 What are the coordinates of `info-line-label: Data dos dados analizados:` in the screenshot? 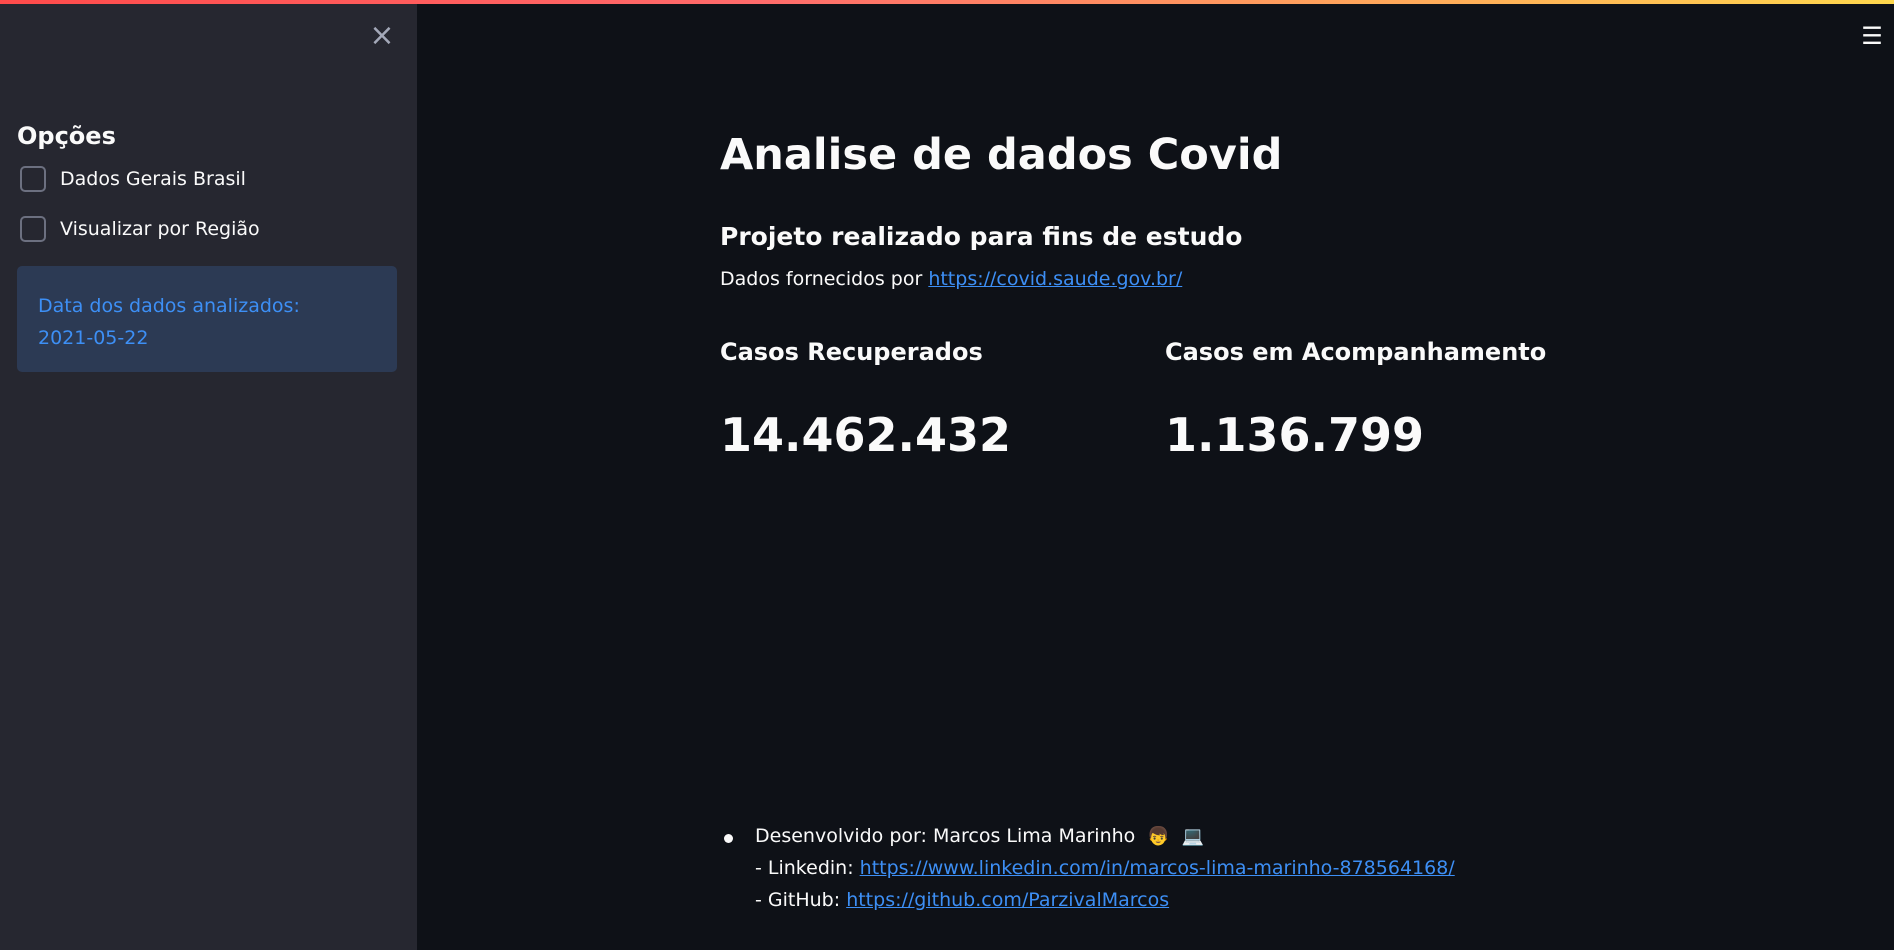 It's located at (169, 306).